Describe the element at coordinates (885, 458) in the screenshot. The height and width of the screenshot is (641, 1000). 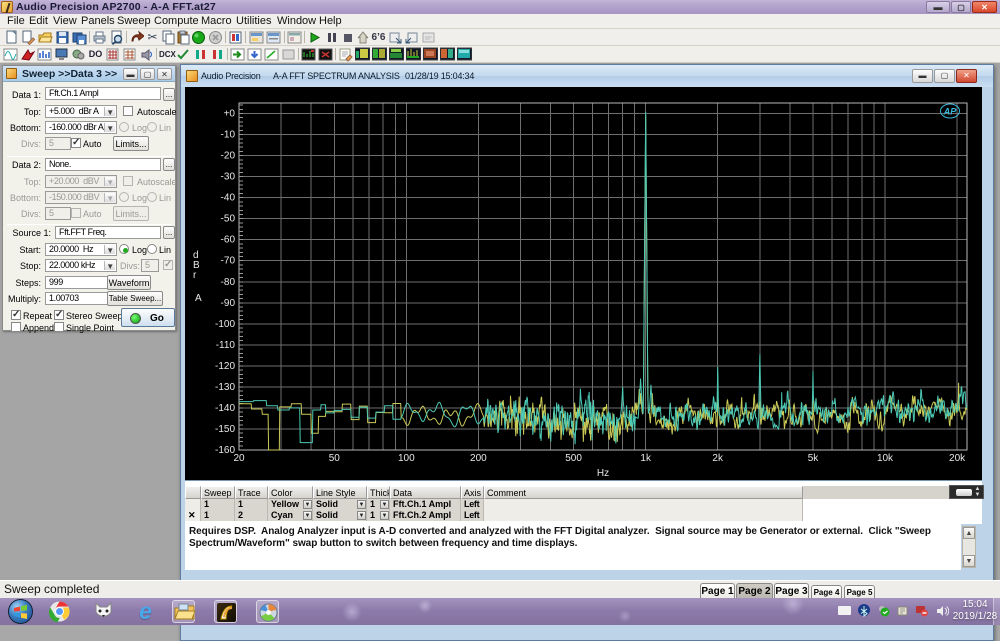
I see `svg-text: 10k` at that location.